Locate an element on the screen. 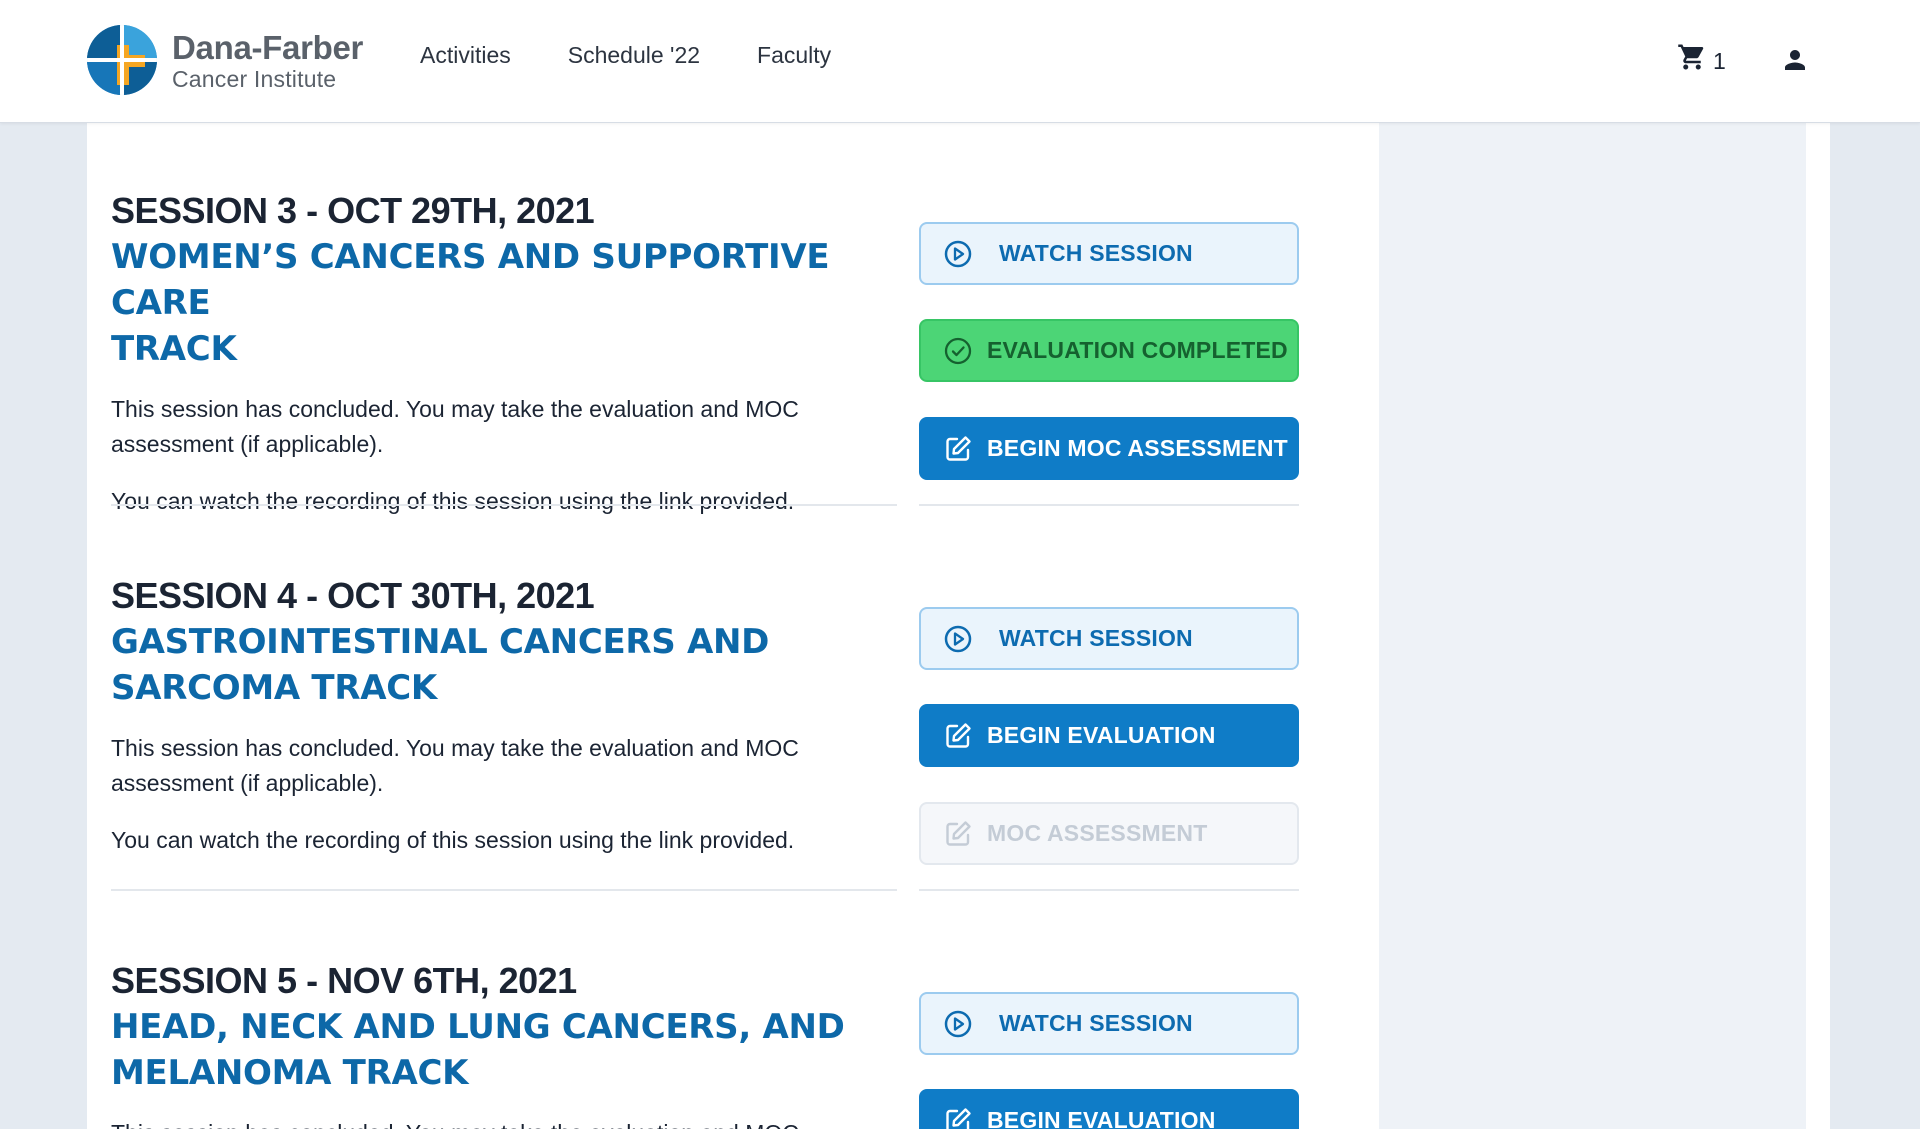 The height and width of the screenshot is (1129, 1920). logo-wordmark: Dana-Farber Cancer Institute is located at coordinates (267, 61).